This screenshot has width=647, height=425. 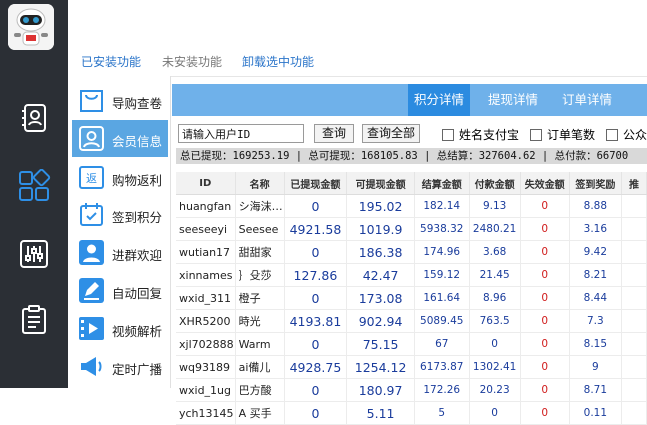 I want to click on checkbox-name-alipay: 姓名支付宝, so click(x=480, y=134).